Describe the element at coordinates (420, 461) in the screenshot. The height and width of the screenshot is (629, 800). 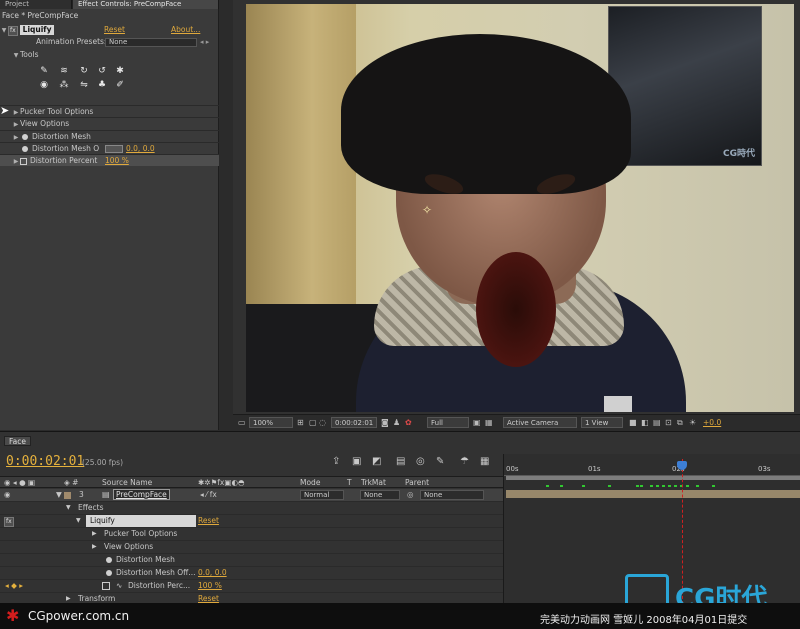
I see `motion-blur-icon: ◎` at that location.